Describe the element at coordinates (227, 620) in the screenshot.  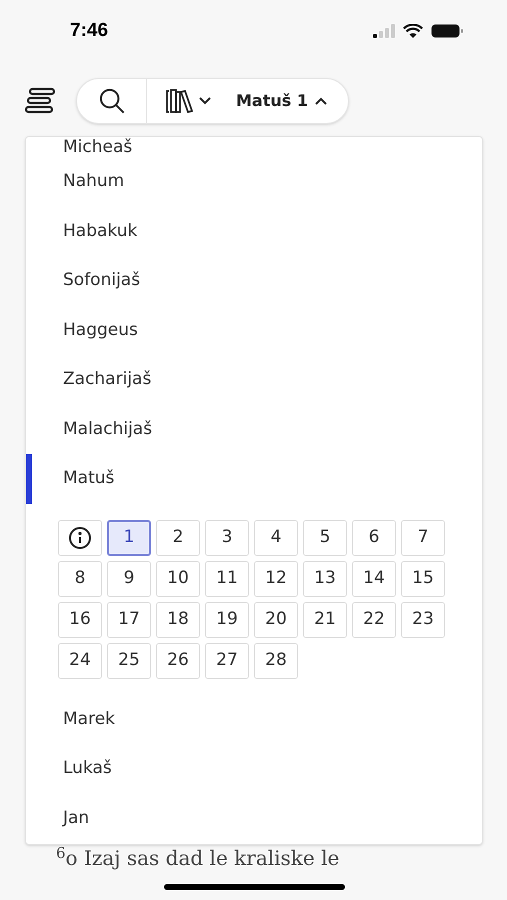
I see `chapter-button: 19` at that location.